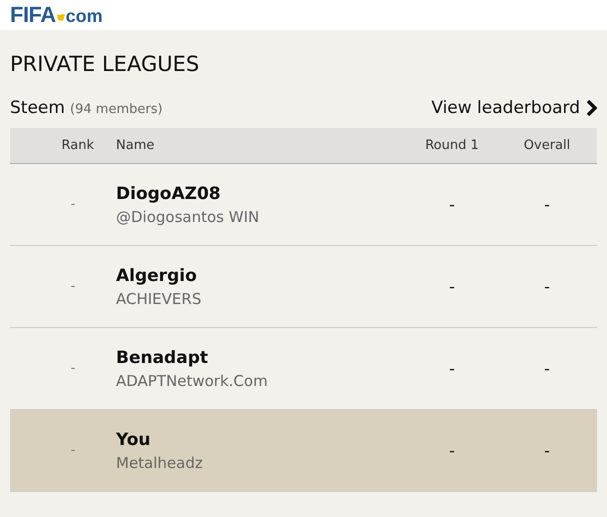 The image size is (607, 517). Describe the element at coordinates (33, 15) in the screenshot. I see `logo-brand: FIFA` at that location.